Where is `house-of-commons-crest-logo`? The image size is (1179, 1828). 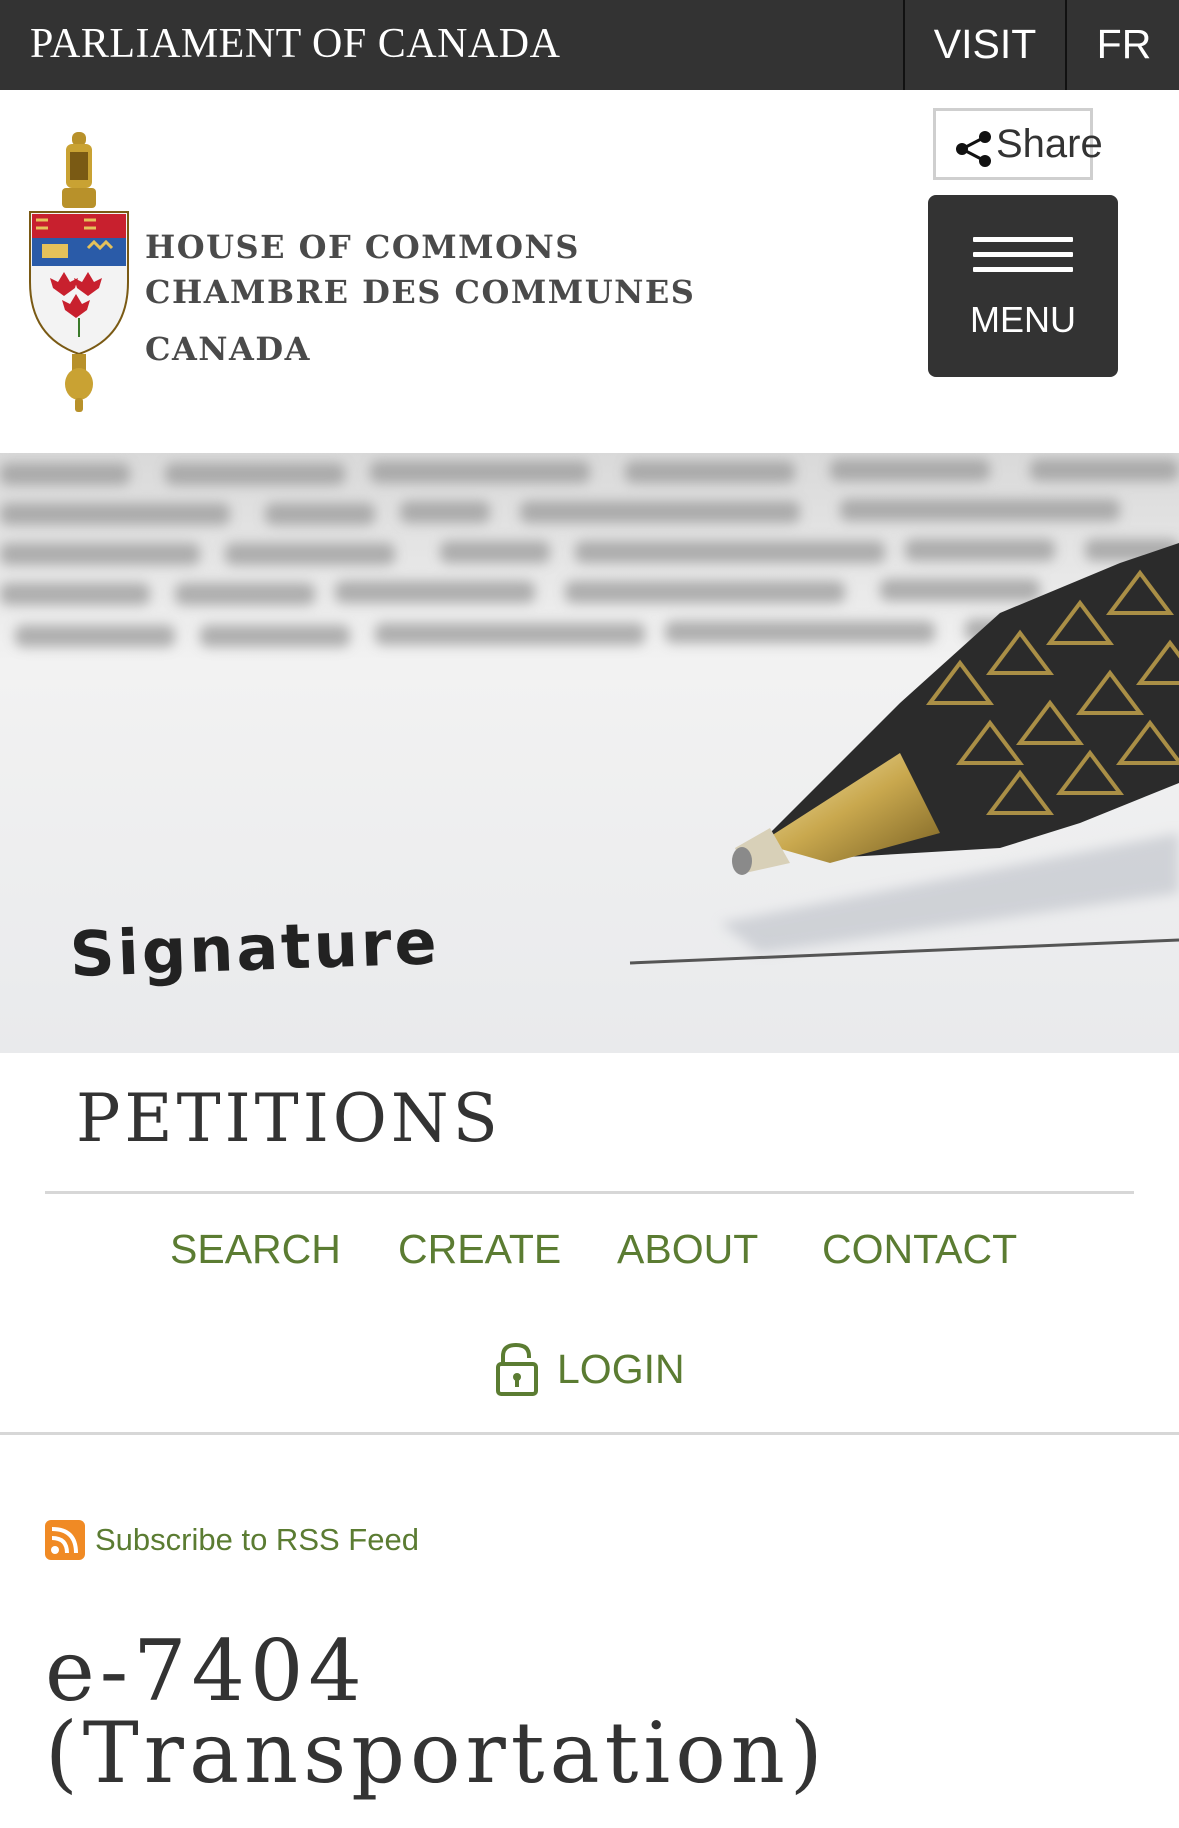
house-of-commons-crest-logo is located at coordinates (79, 272).